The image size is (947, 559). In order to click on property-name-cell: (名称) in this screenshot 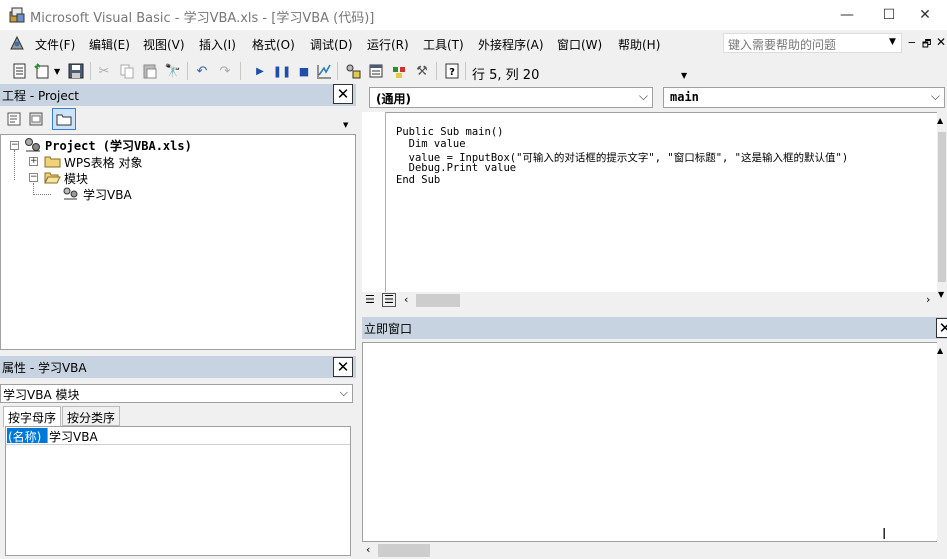, I will do `click(27, 436)`.